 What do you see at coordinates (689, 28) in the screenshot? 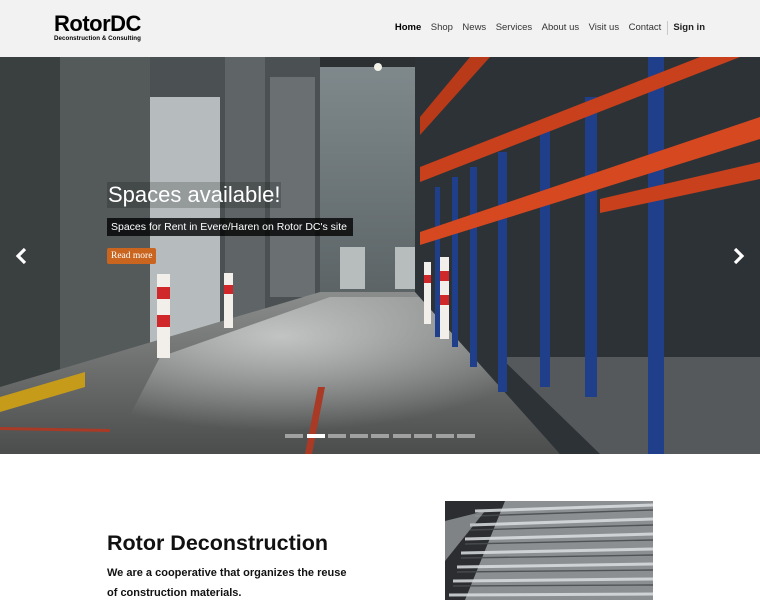
I see `sign-in-link: Sign in` at bounding box center [689, 28].